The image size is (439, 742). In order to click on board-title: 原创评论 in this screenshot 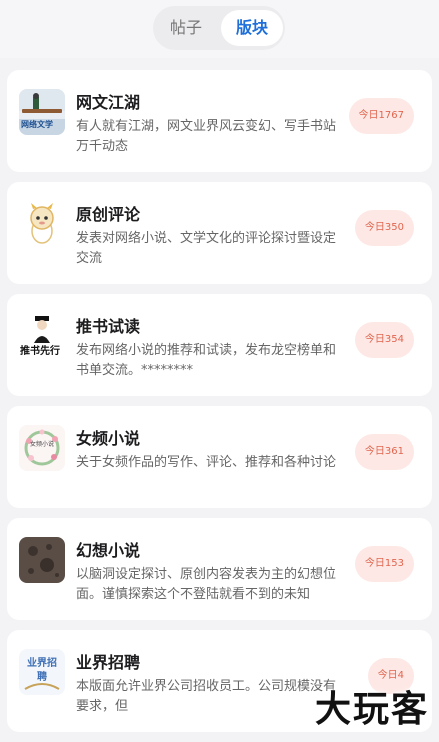, I will do `click(108, 214)`.